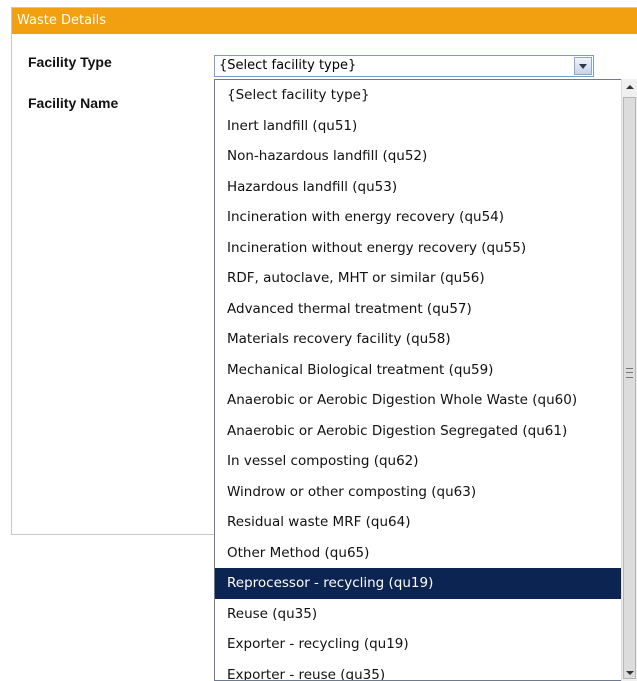 The width and height of the screenshot is (637, 681). What do you see at coordinates (583, 66) in the screenshot?
I see `chevron-down-icon` at bounding box center [583, 66].